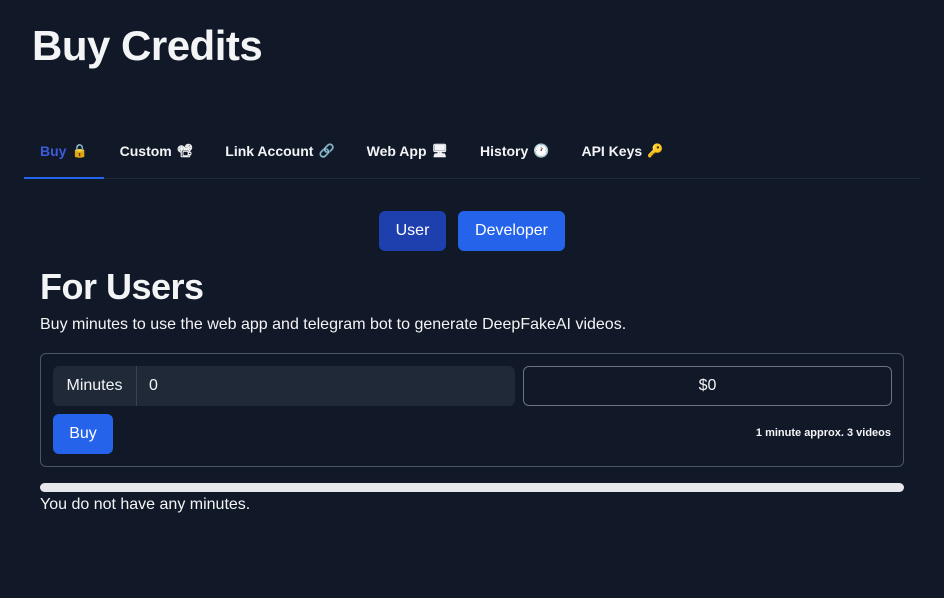 The width and height of the screenshot is (944, 598). Describe the element at coordinates (472, 487) in the screenshot. I see `minutes-progress-bar` at that location.